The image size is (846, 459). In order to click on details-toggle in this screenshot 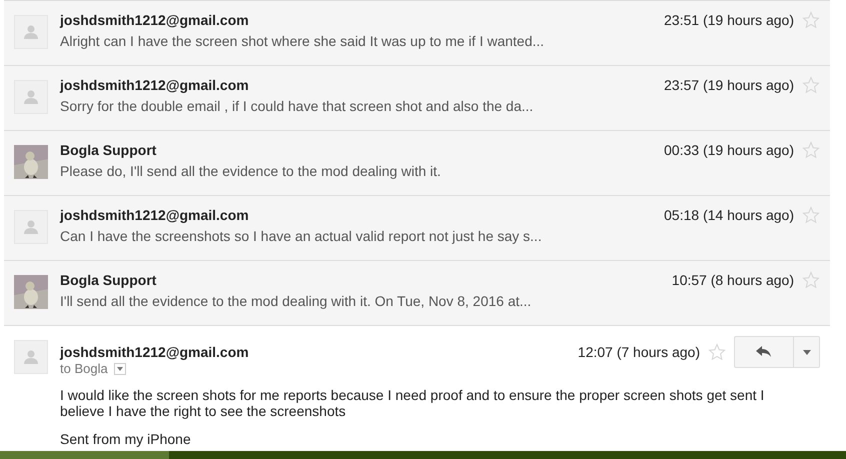, I will do `click(120, 368)`.